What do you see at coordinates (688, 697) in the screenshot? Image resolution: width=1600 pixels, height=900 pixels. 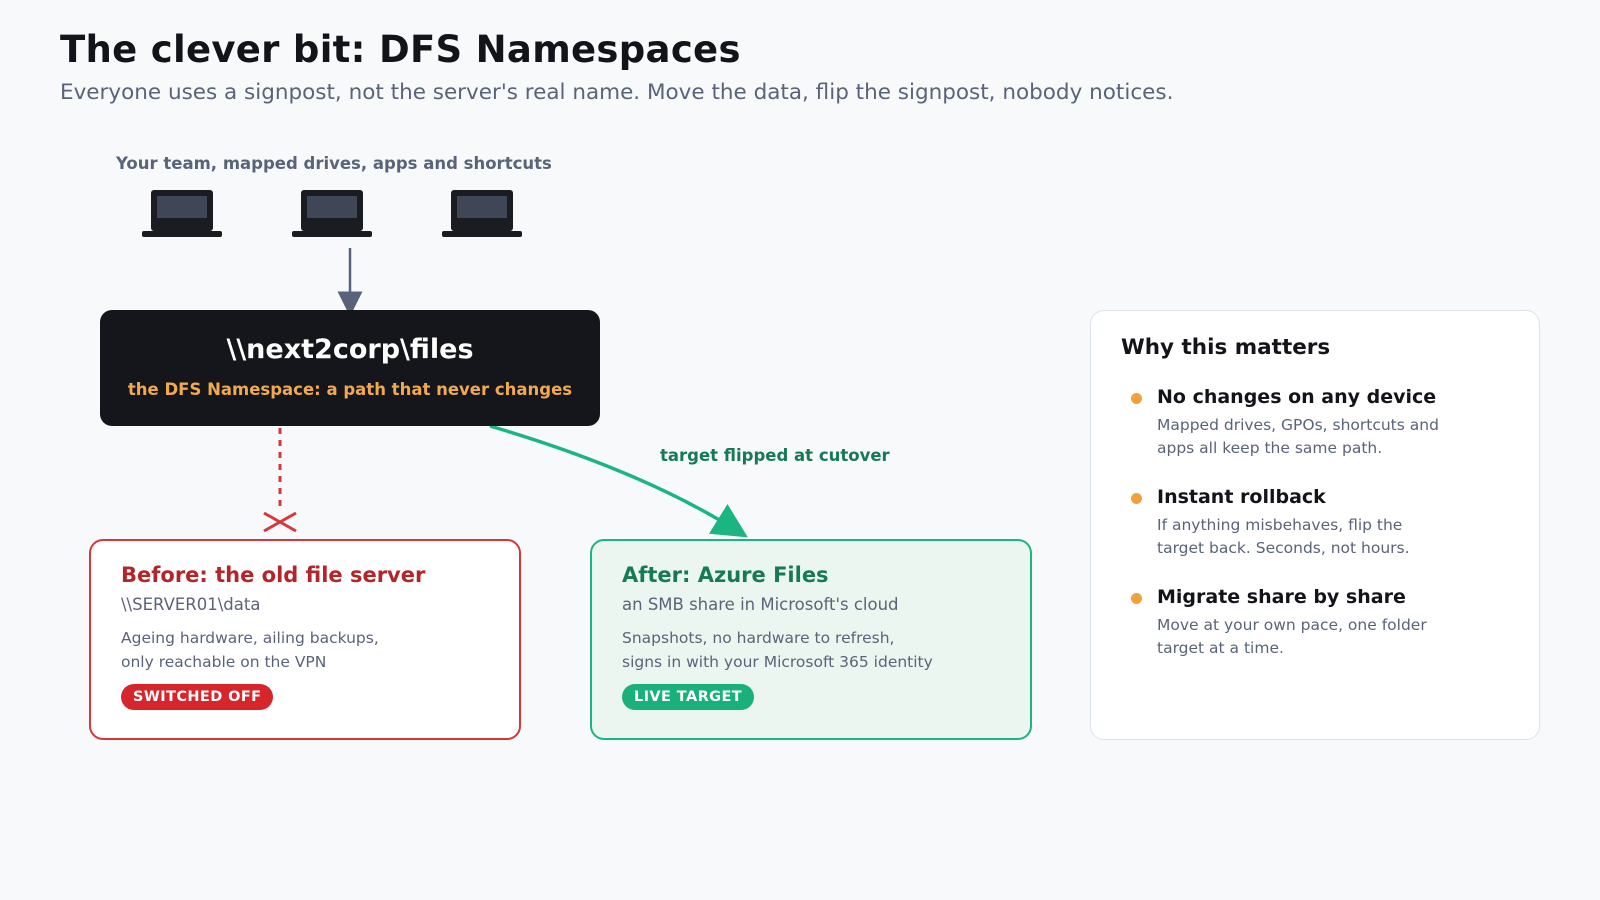 I see `live-target-badge: LIVE TARGET` at bounding box center [688, 697].